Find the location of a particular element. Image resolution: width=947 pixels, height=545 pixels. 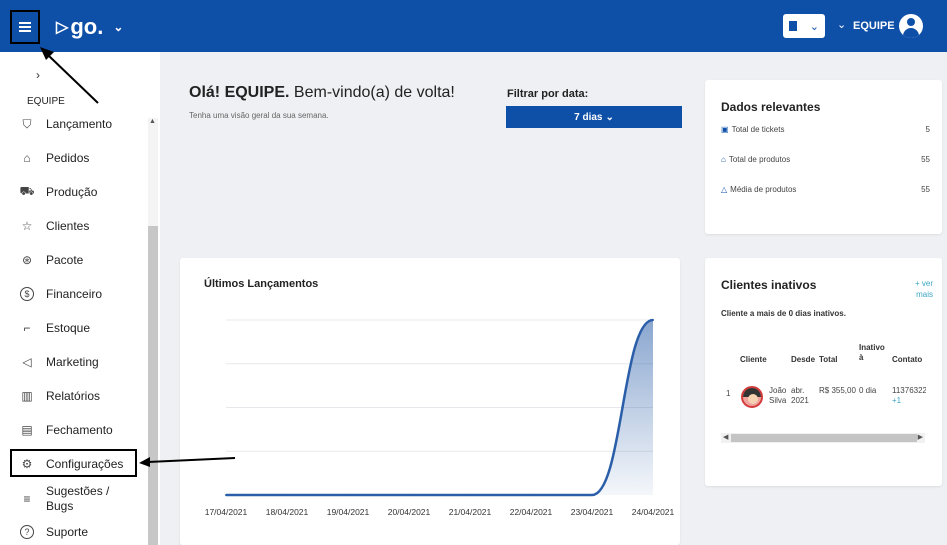

sidebar-item-financeiro: $ Financeiro is located at coordinates (73, 294).